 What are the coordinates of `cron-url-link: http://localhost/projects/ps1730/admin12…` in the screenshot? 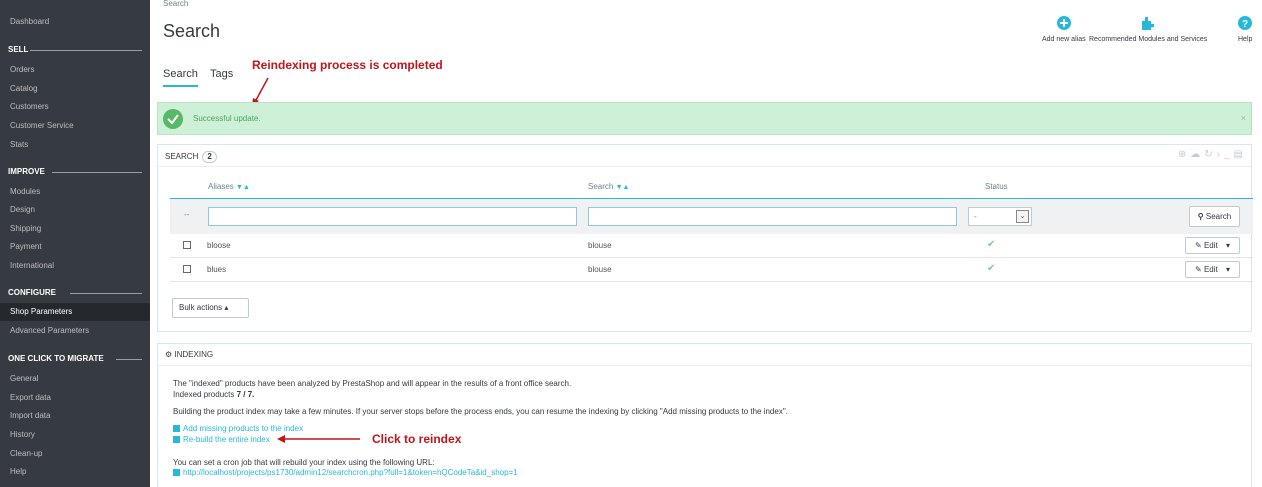 It's located at (345, 472).